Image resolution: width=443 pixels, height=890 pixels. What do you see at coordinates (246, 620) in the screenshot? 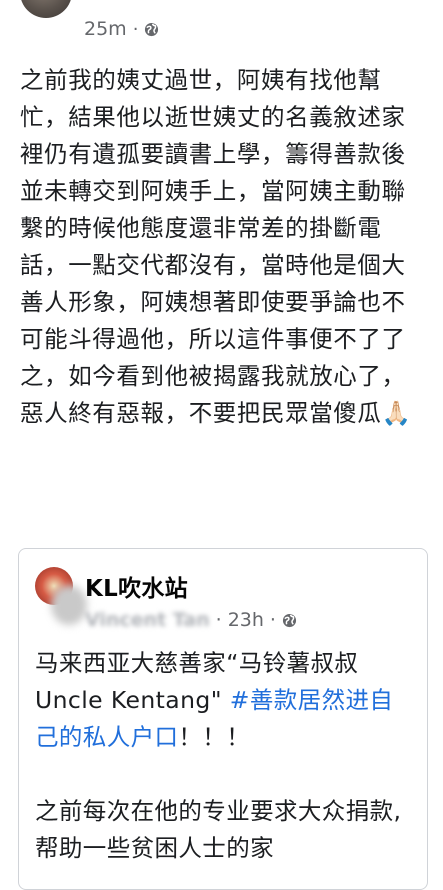
I see `shared-time: 23h` at bounding box center [246, 620].